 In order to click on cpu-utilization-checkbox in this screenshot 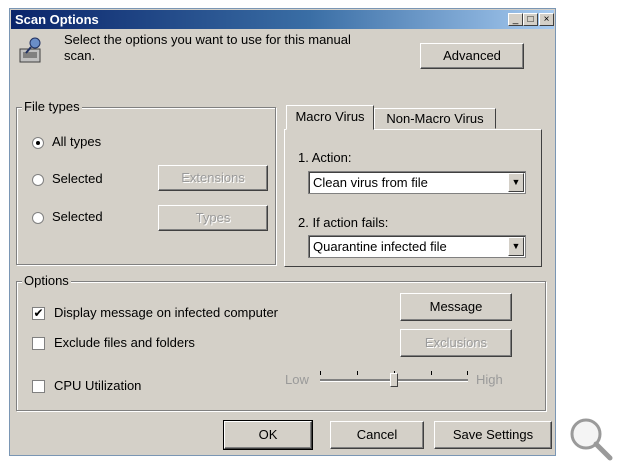, I will do `click(38, 386)`.